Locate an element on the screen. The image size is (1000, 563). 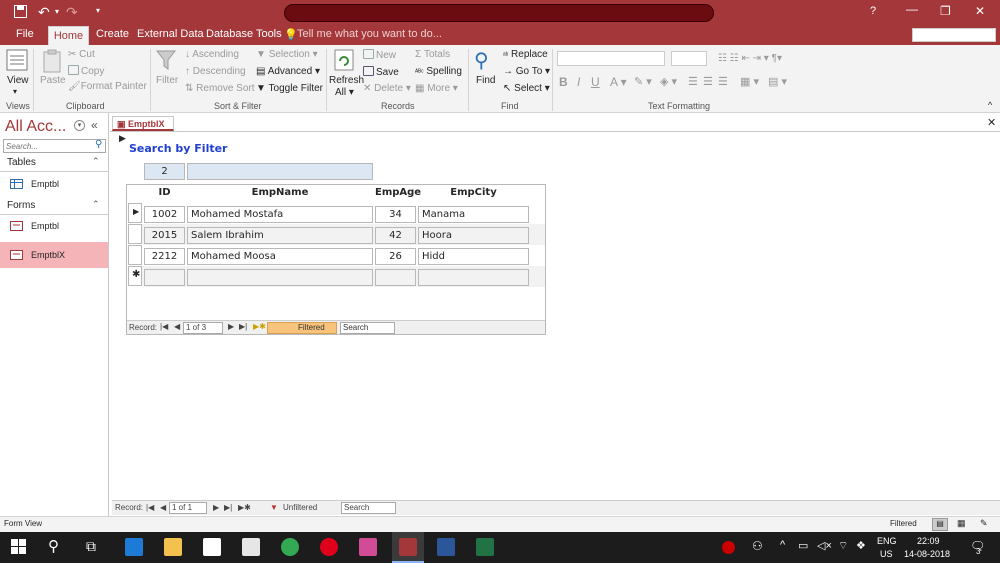
access-taskbar-item is located at coordinates (408, 547).